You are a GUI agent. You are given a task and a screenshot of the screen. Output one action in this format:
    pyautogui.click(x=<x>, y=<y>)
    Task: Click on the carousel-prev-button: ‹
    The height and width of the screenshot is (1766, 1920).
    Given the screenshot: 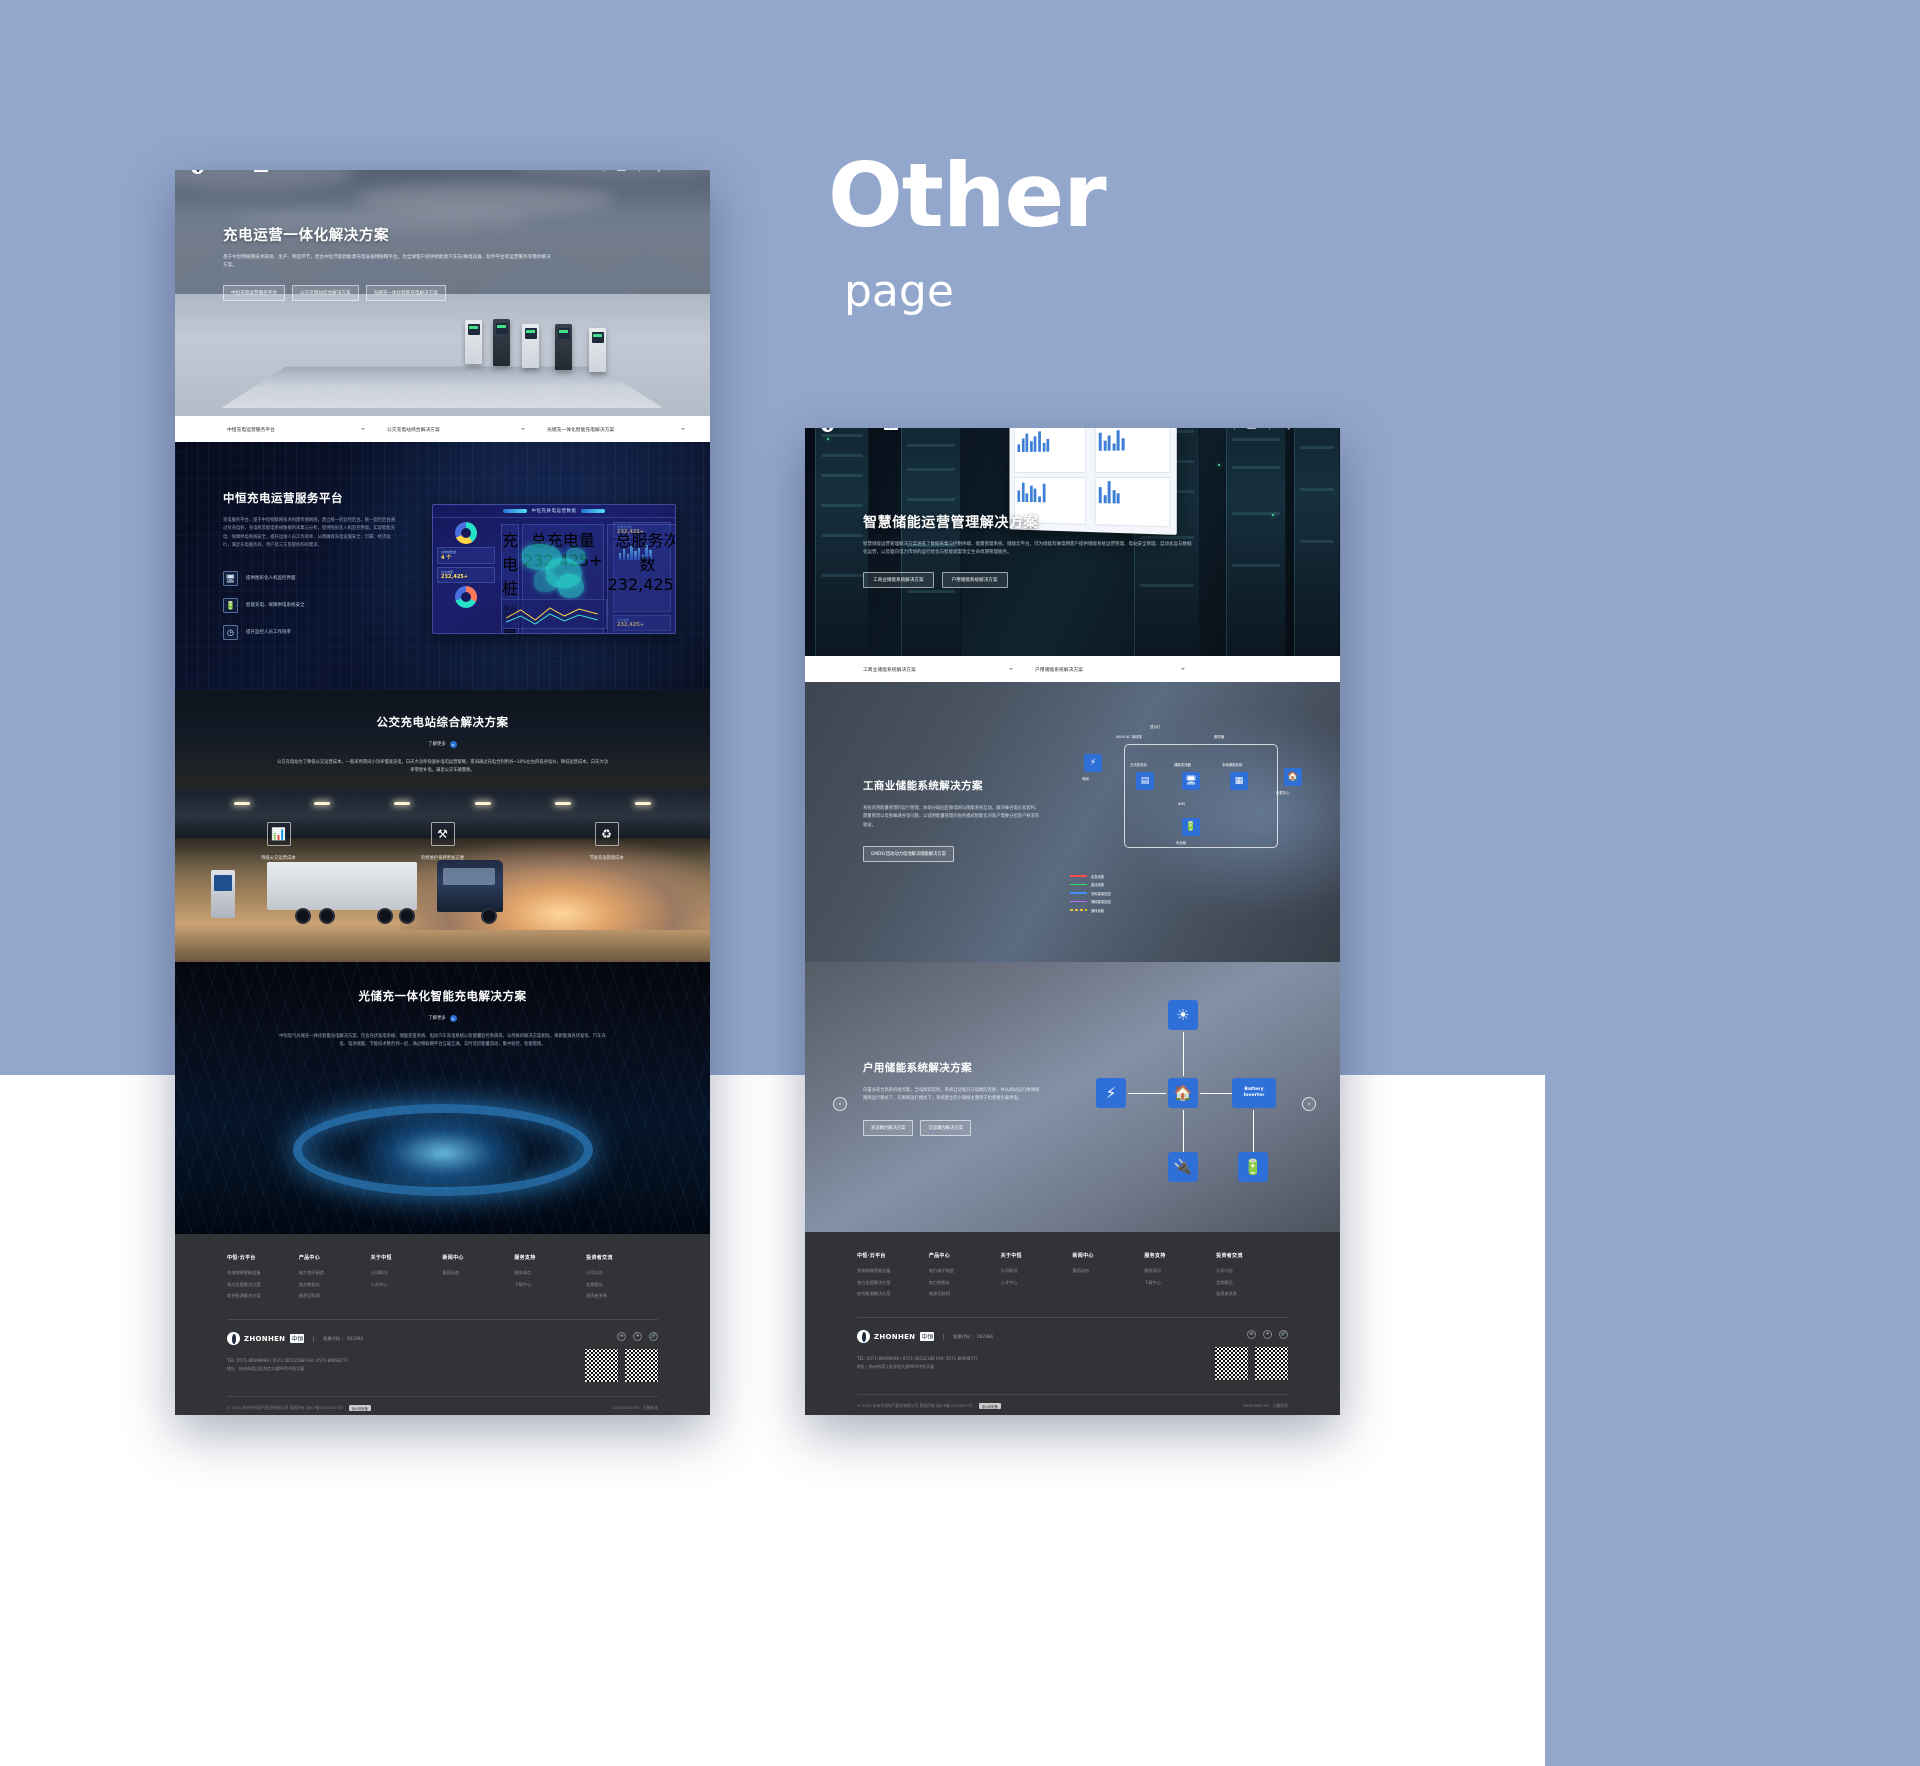 What is the action you would take?
    pyautogui.click(x=840, y=1104)
    